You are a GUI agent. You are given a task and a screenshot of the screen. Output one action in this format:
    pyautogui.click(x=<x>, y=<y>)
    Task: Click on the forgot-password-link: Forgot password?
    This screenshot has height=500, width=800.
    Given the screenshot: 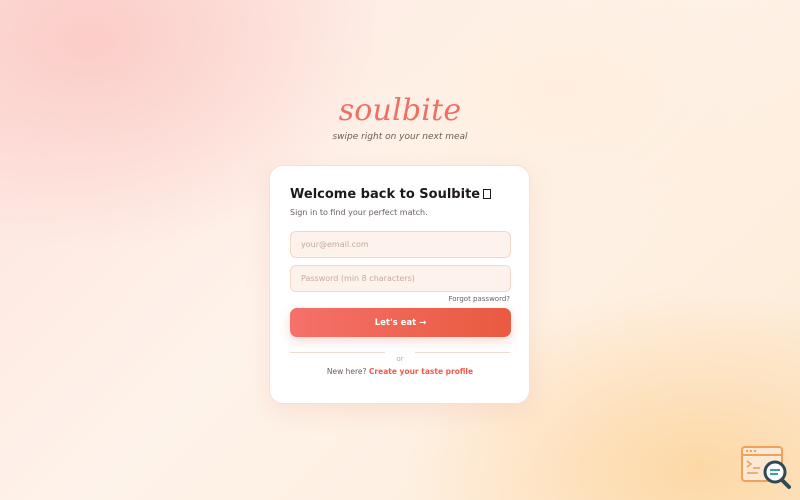 What is the action you would take?
    pyautogui.click(x=400, y=299)
    